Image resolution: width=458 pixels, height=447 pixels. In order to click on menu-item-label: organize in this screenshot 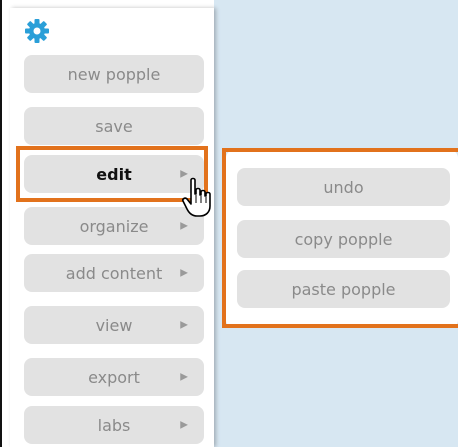, I will do `click(114, 226)`.